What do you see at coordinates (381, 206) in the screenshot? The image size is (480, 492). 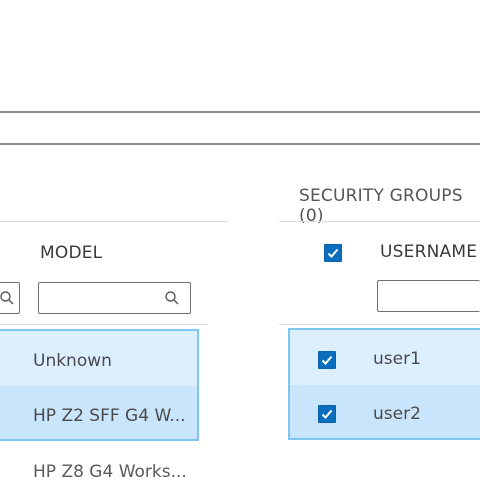 I see `security-groups-title: SECURITY GROUPS (0)` at bounding box center [381, 206].